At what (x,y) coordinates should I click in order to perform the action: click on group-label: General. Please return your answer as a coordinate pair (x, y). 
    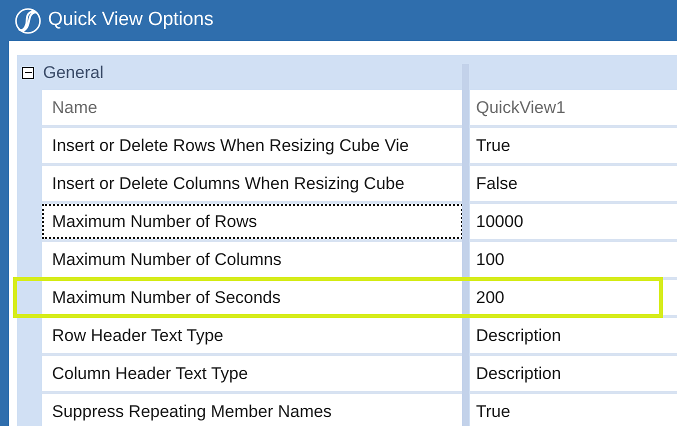
    Looking at the image, I should click on (73, 73).